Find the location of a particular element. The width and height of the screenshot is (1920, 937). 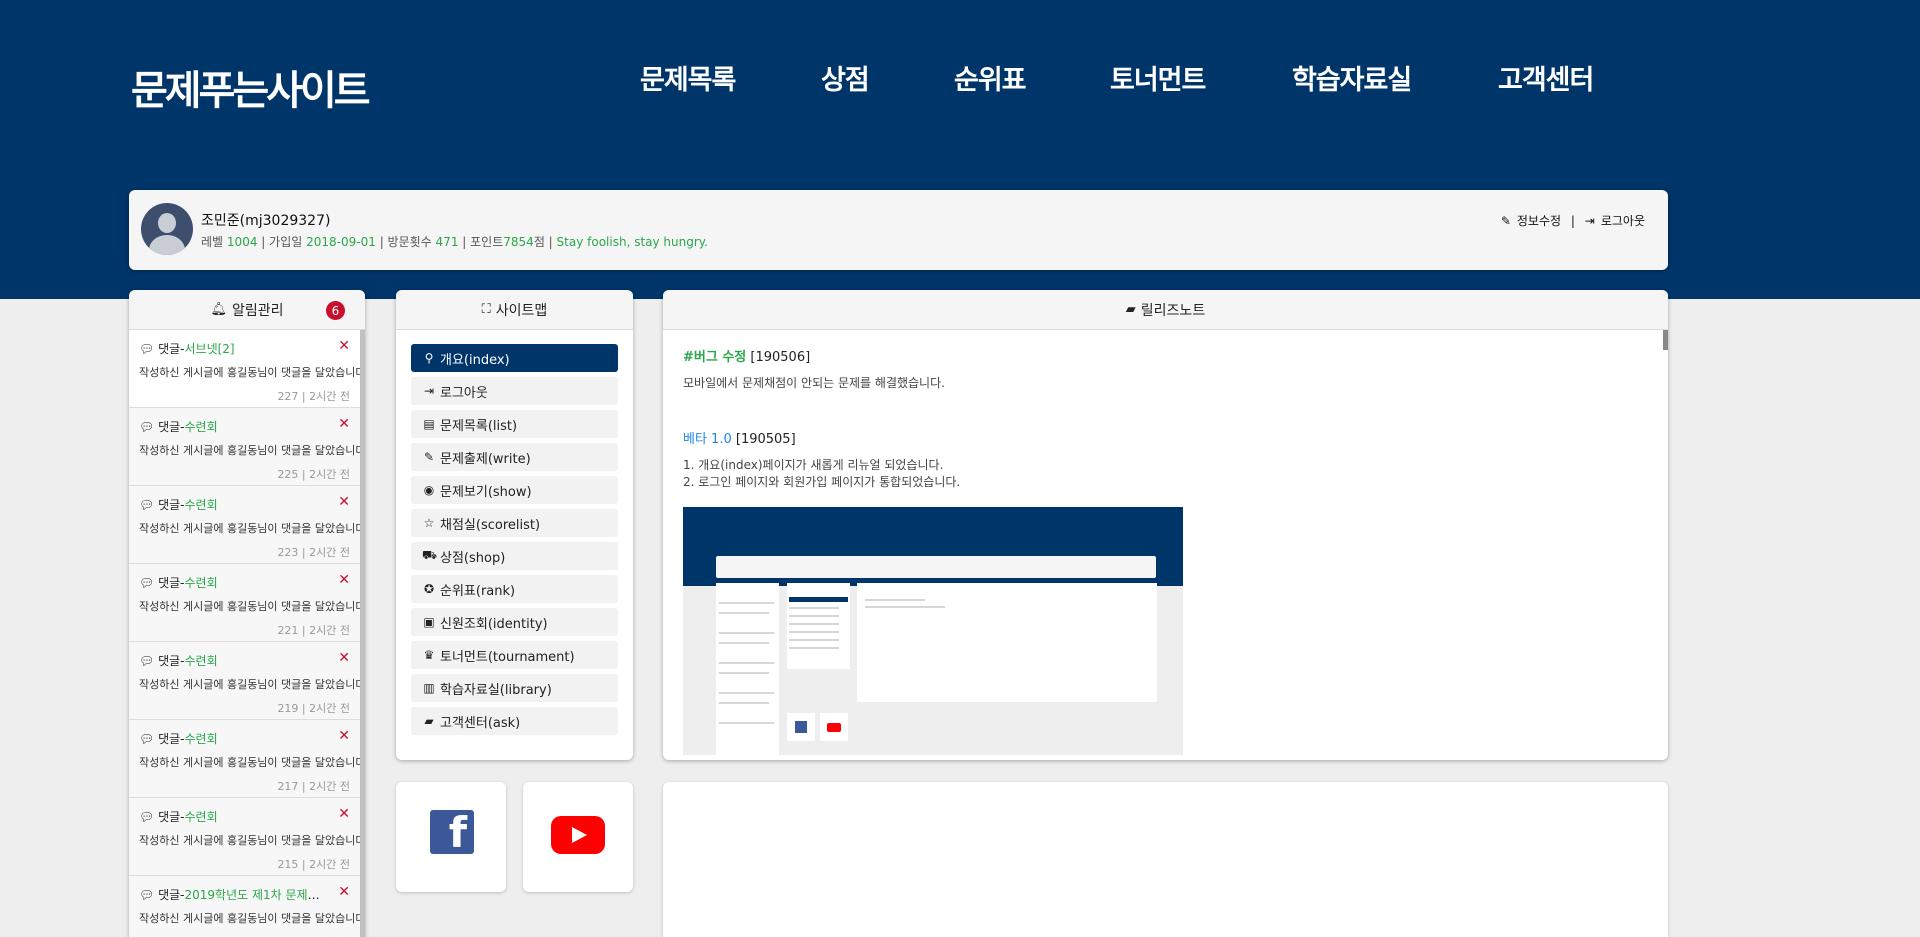

sitemap-header: ⛶ 사이트맵 is located at coordinates (514, 310).